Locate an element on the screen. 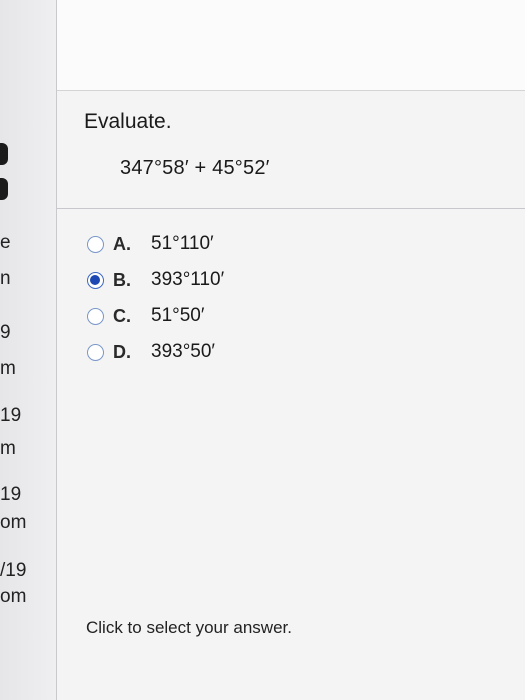 Image resolution: width=525 pixels, height=700 pixels. option-text: 51°110′ is located at coordinates (182, 243).